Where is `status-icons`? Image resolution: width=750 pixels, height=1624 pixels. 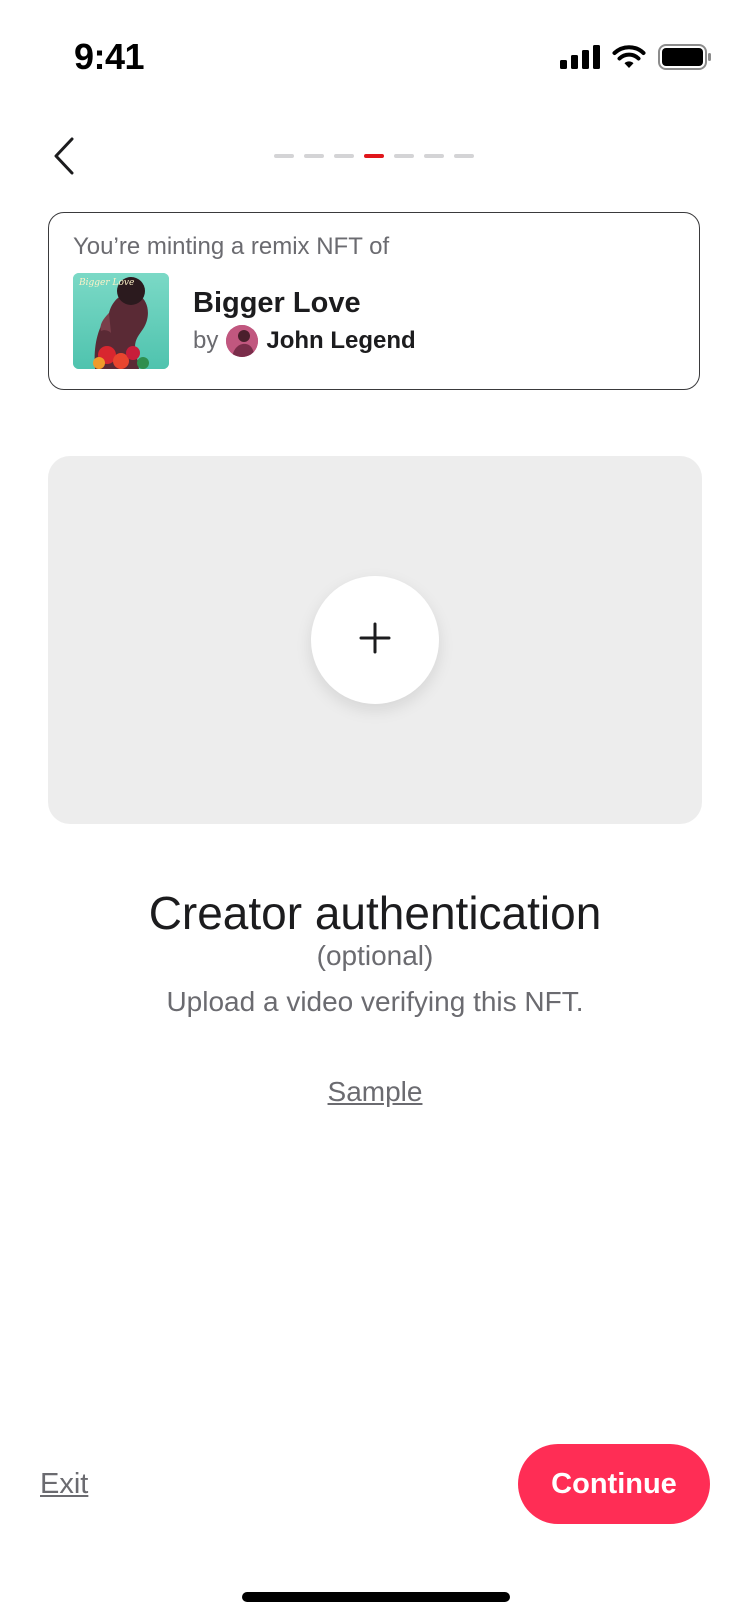 status-icons is located at coordinates (636, 59).